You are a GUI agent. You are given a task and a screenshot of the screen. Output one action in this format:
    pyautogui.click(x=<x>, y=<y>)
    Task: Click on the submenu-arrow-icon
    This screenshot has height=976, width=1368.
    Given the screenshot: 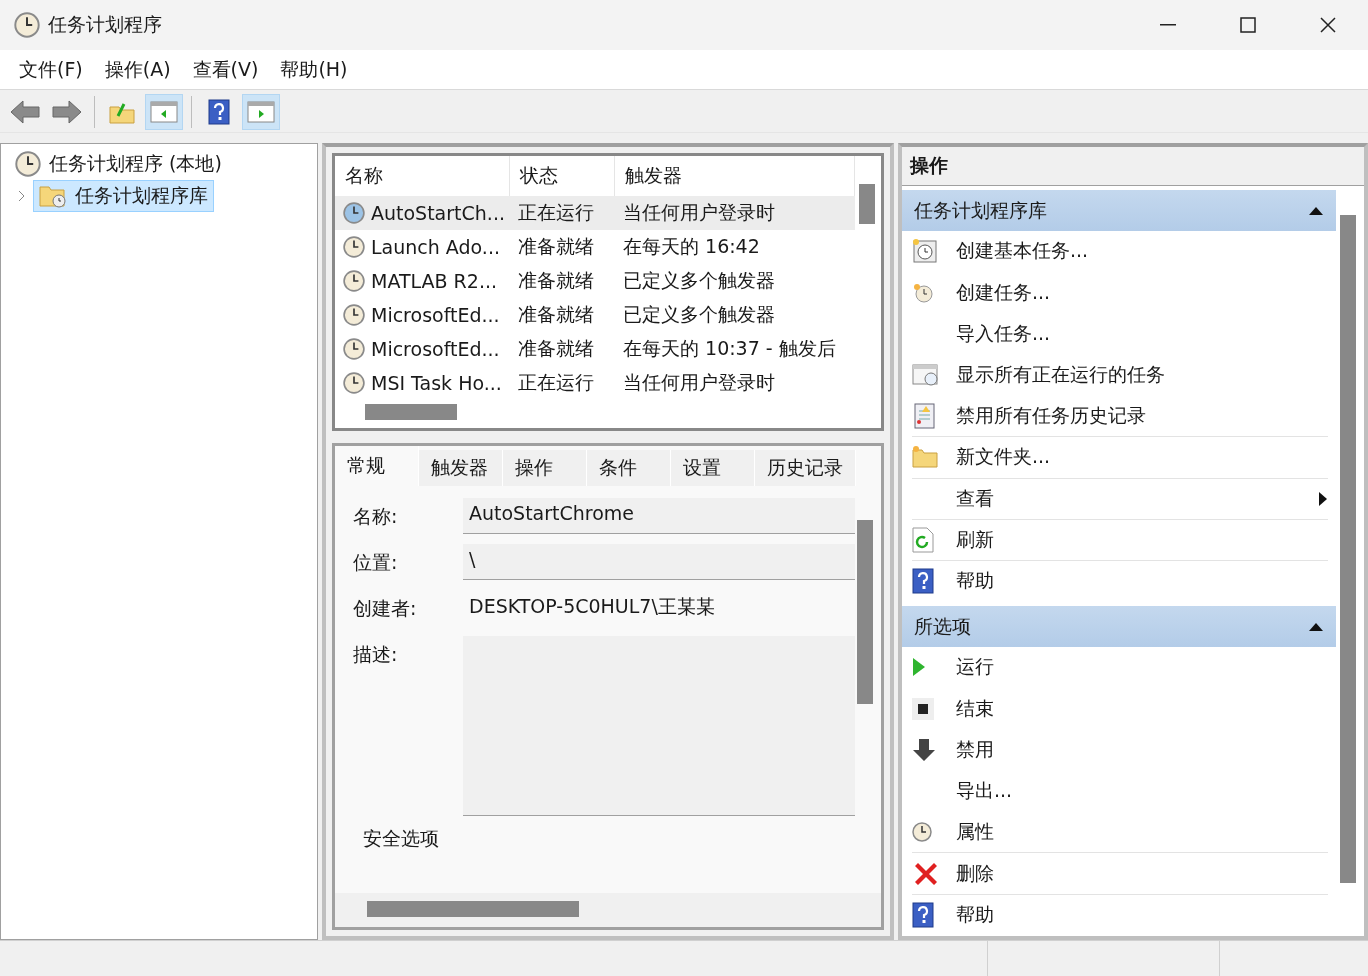 What is the action you would take?
    pyautogui.click(x=1323, y=498)
    